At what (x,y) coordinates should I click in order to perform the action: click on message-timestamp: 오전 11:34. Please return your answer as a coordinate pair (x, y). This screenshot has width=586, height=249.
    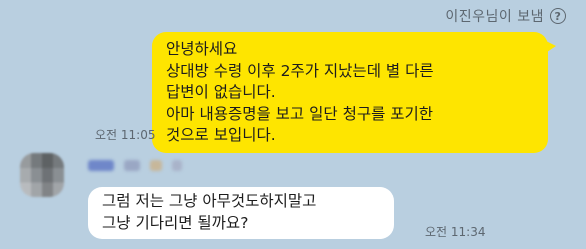
    Looking at the image, I should click on (455, 232).